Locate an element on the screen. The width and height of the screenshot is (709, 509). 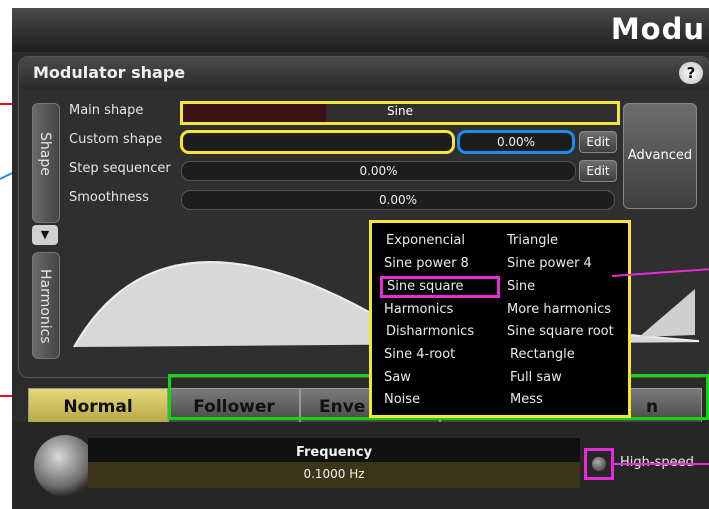
option-triangle: Triangle is located at coordinates (532, 240).